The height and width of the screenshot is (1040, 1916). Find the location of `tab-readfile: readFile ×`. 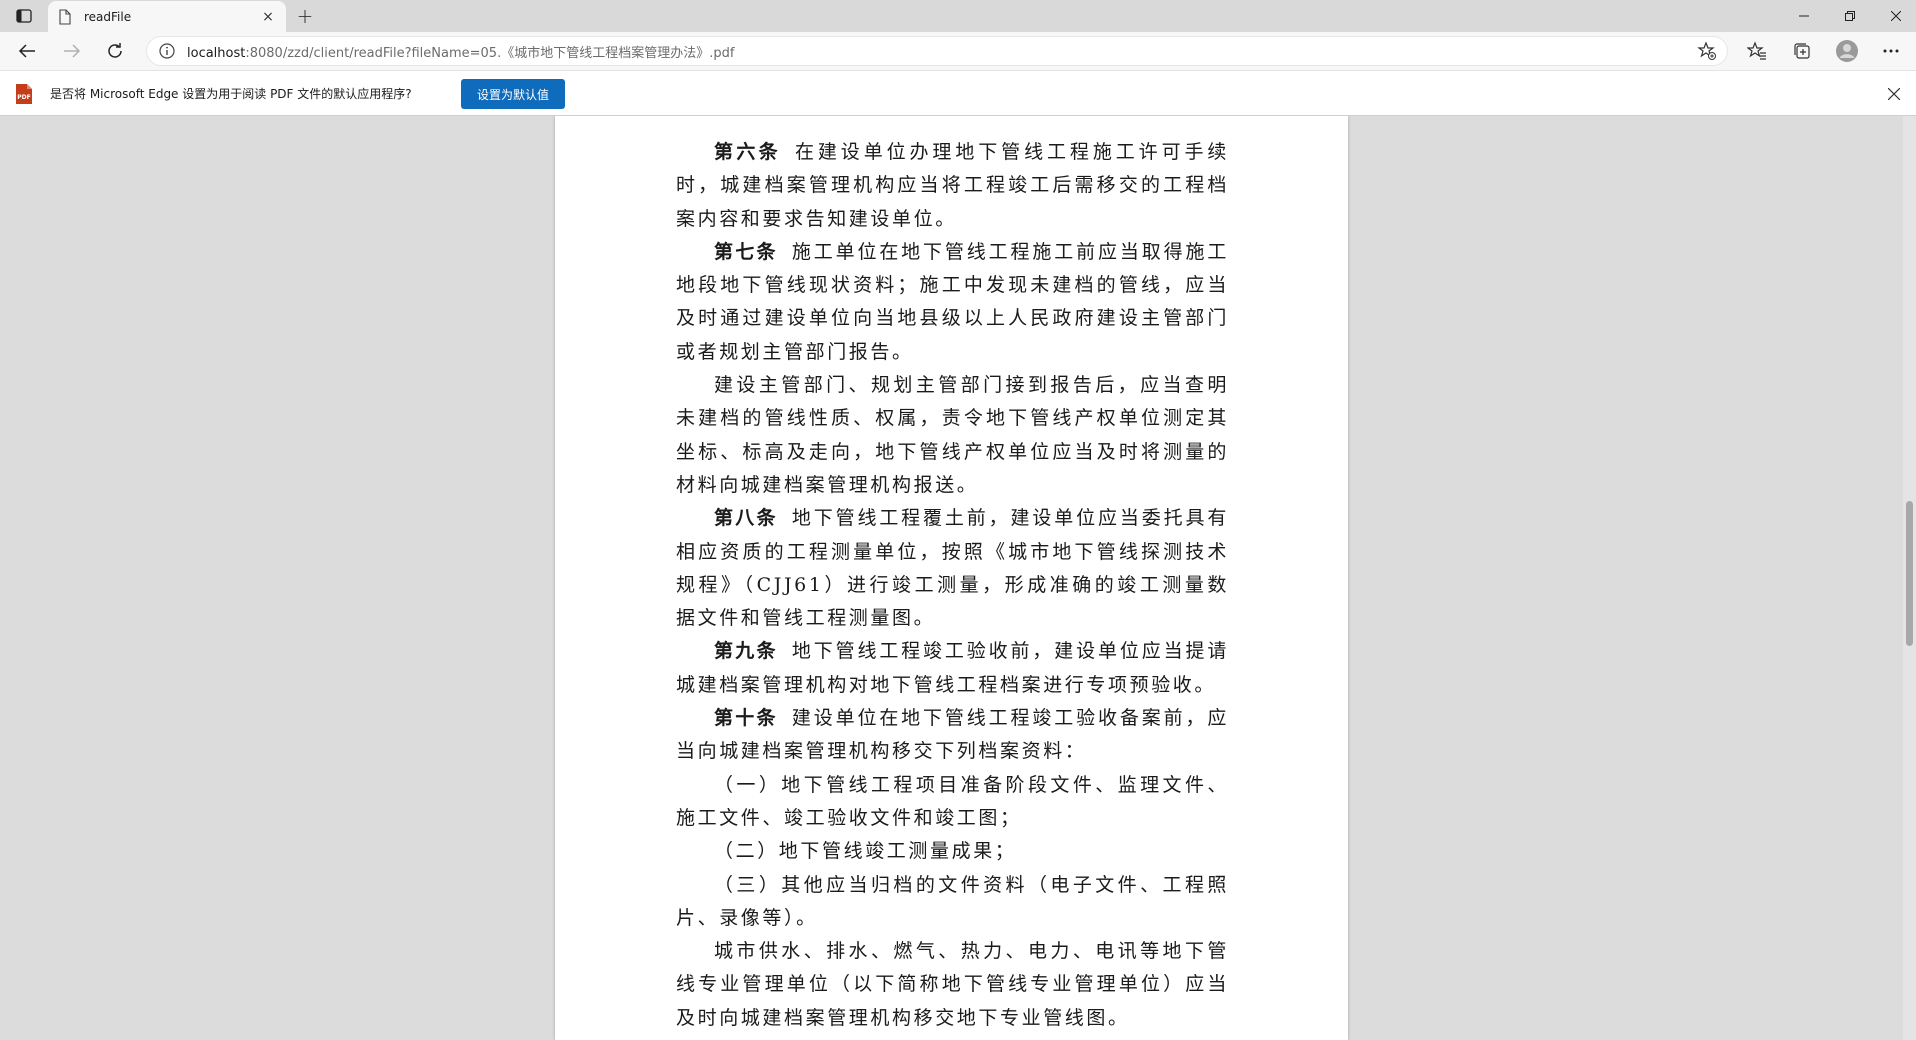

tab-readfile: readFile × is located at coordinates (167, 16).